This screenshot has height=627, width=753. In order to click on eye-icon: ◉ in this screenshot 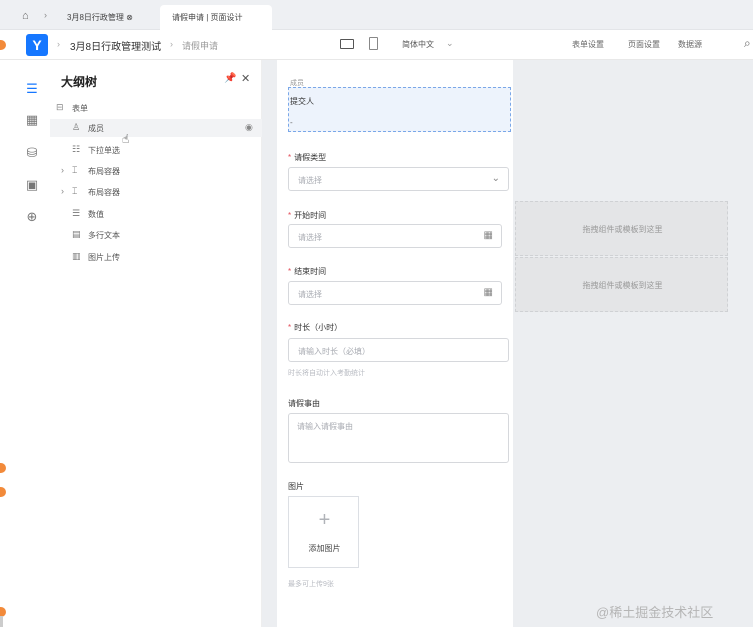, I will do `click(249, 127)`.